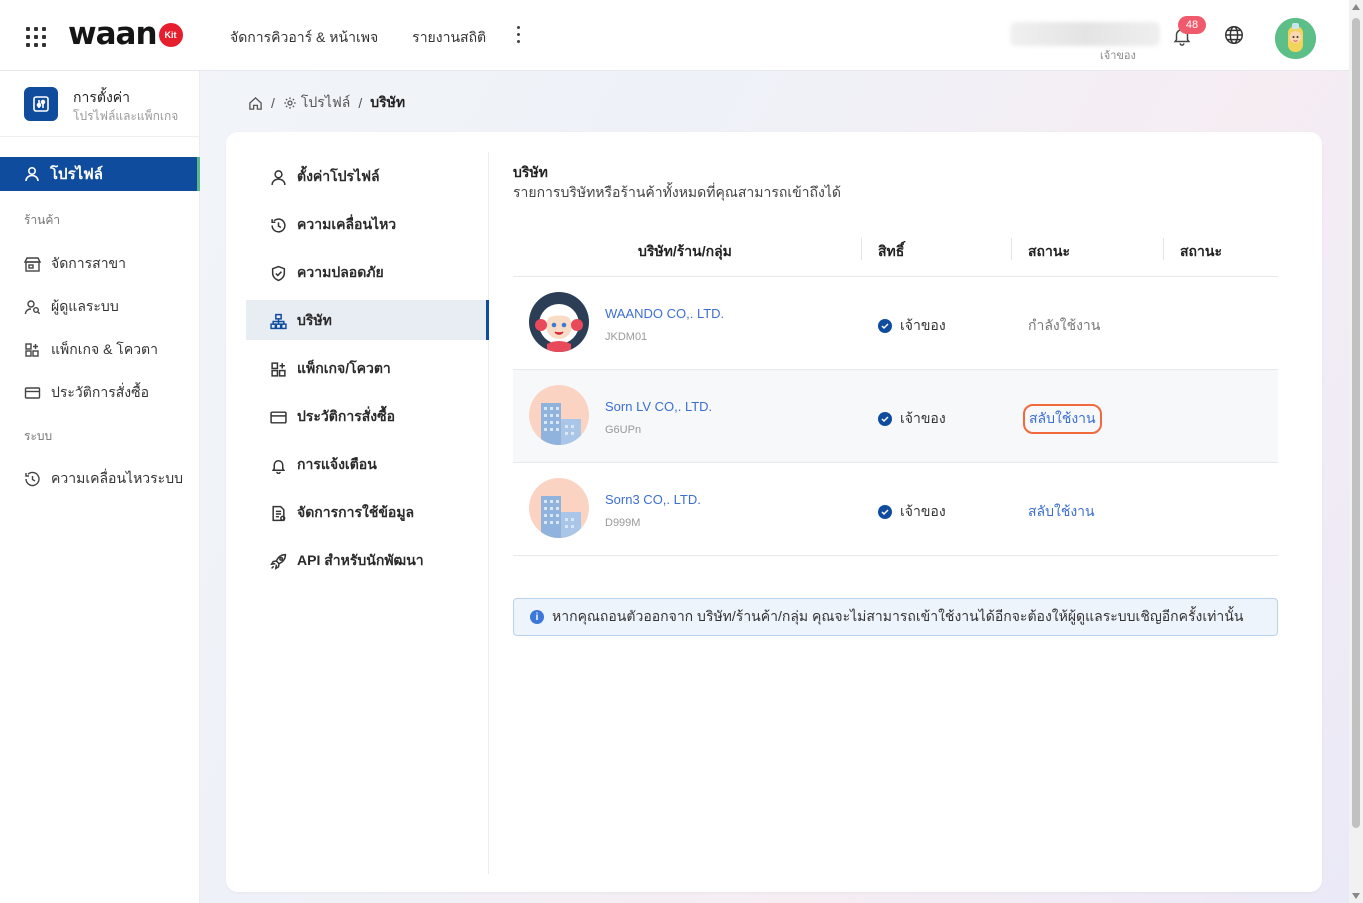 The width and height of the screenshot is (1363, 903). Describe the element at coordinates (255, 103) in the screenshot. I see `home-icon` at that location.